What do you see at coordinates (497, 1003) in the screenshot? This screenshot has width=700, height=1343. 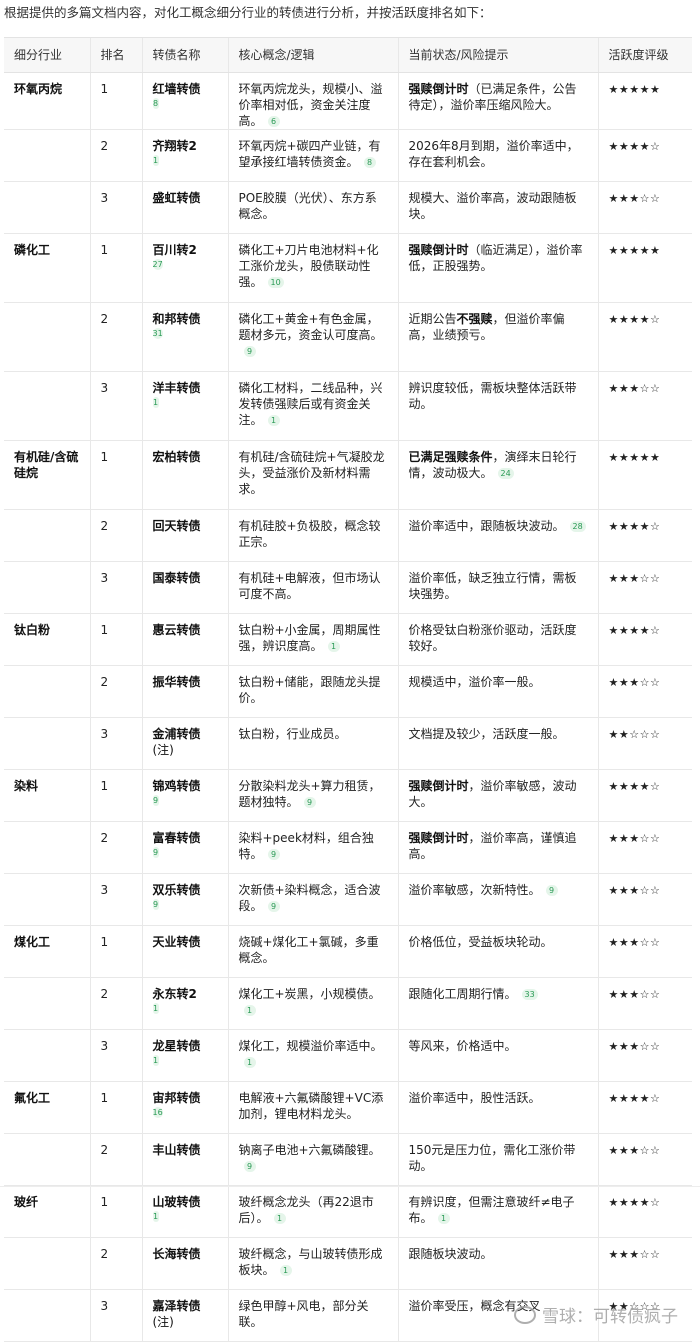 I see `status-cell: 跟随化工周期行情。 33` at bounding box center [497, 1003].